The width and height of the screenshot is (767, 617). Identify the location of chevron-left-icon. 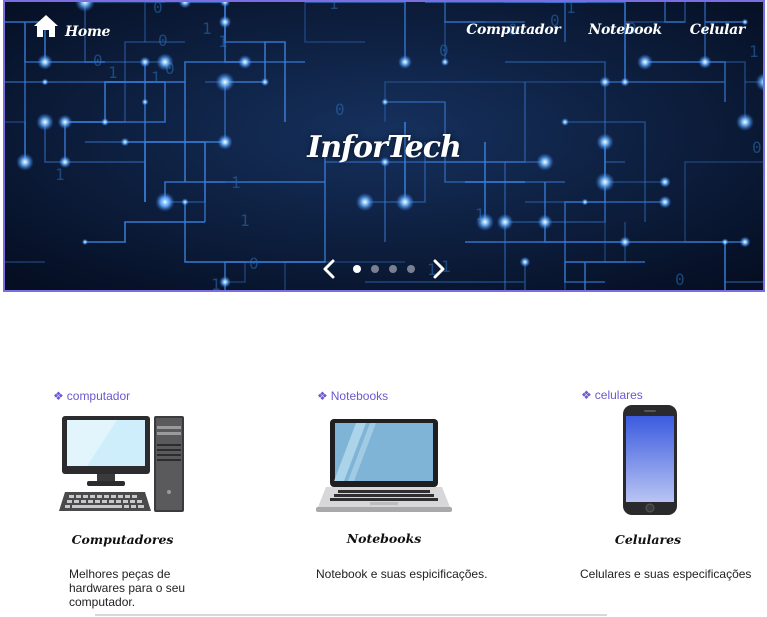
(329, 269).